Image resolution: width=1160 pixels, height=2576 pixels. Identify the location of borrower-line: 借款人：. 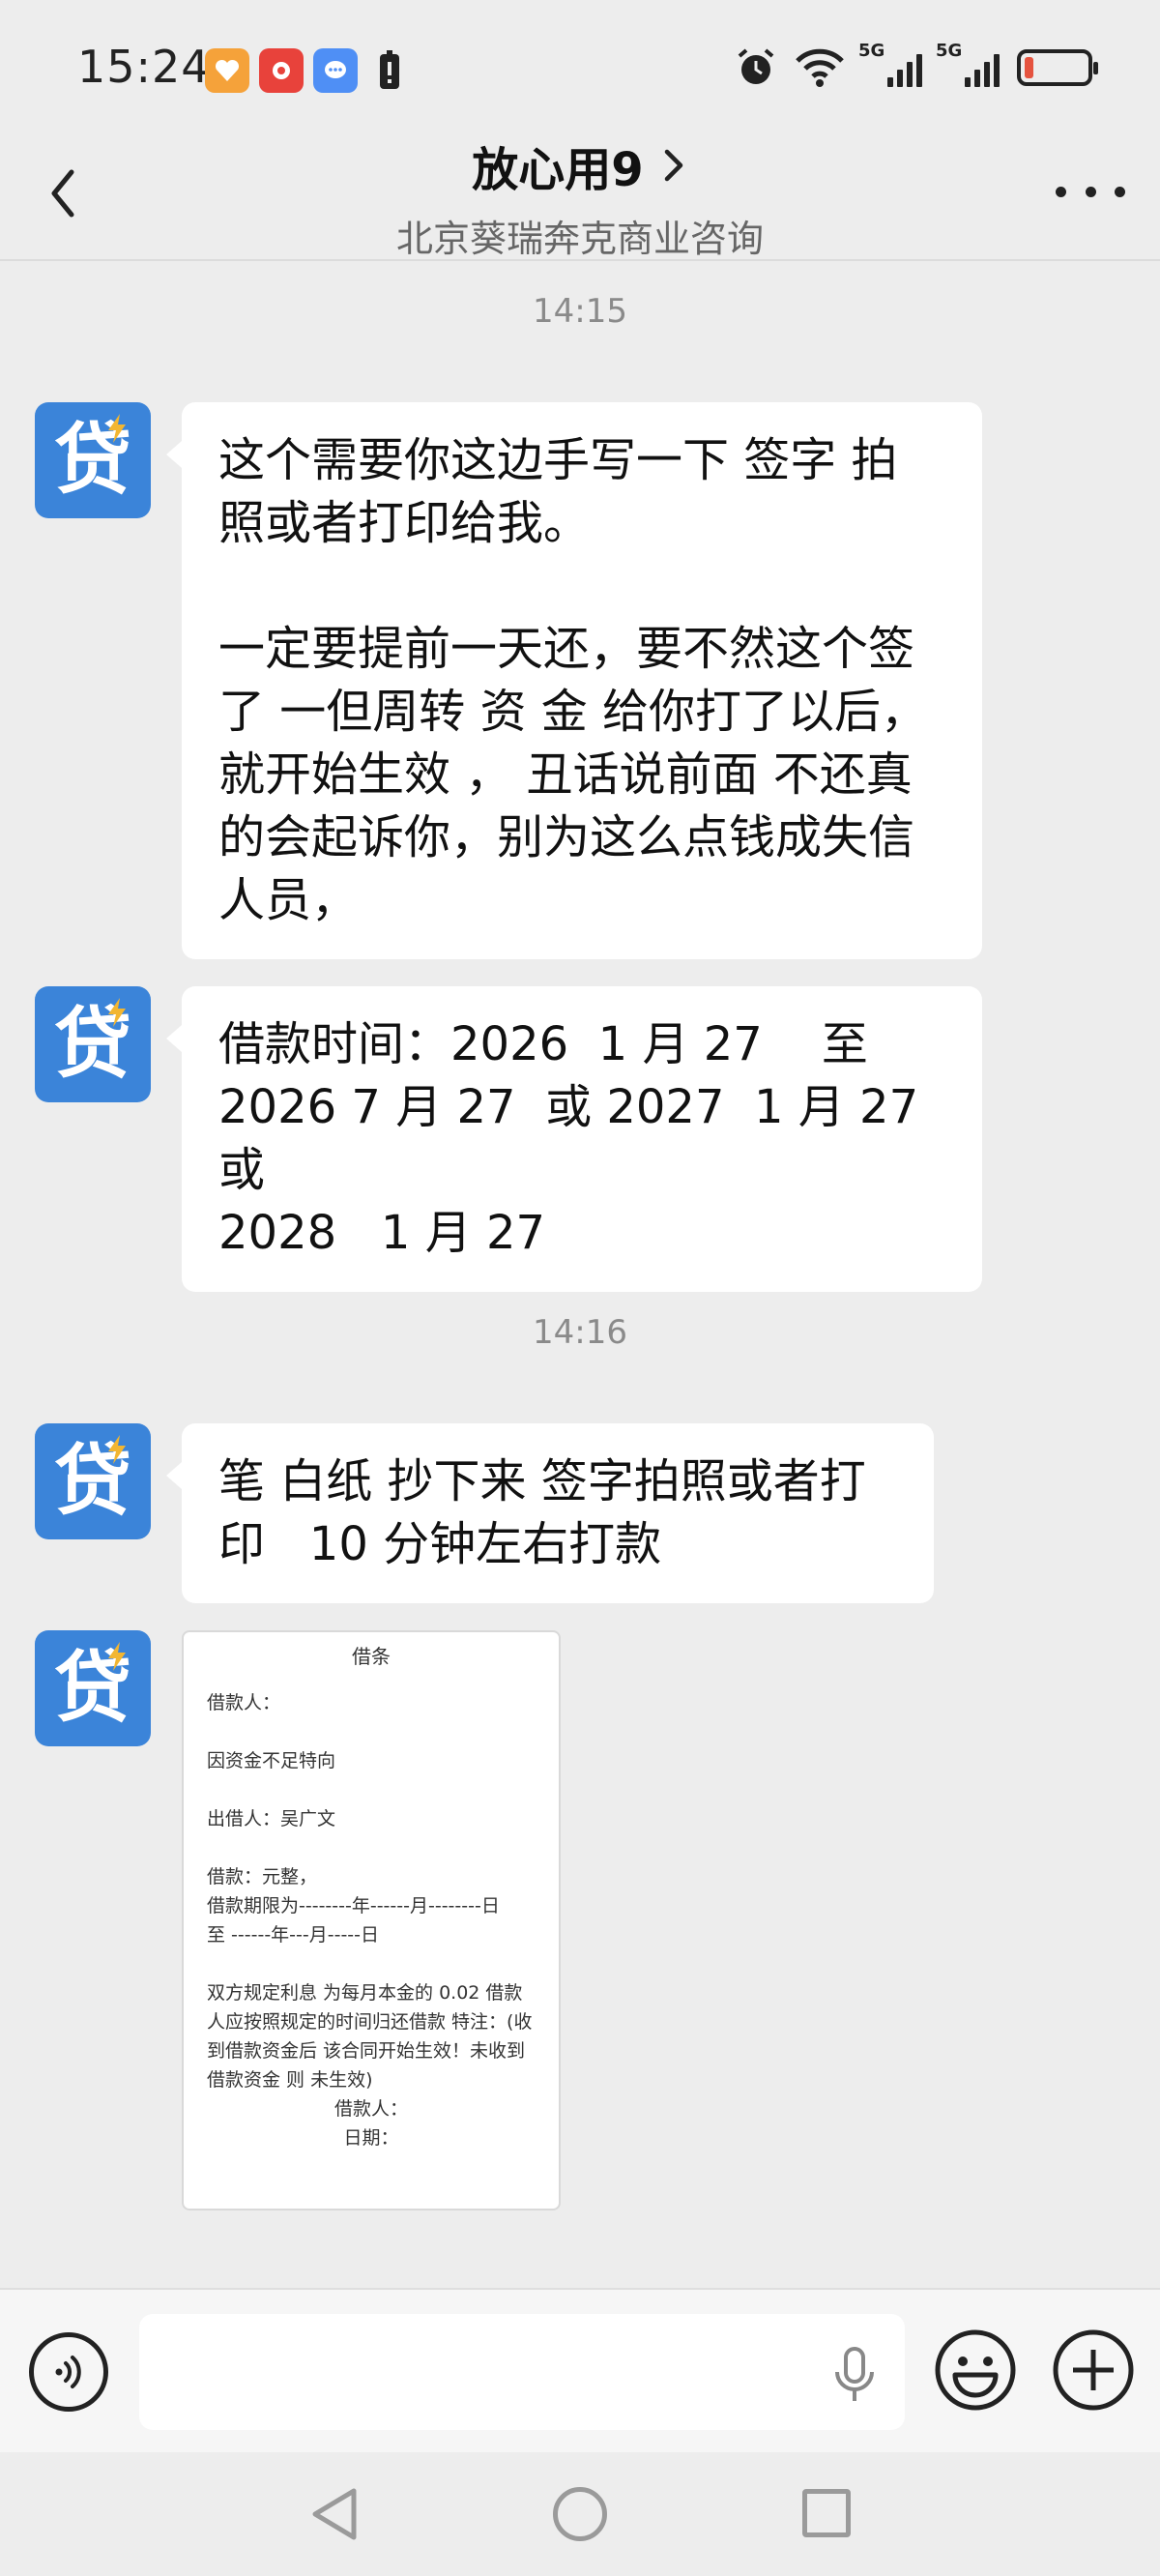
(244, 1702).